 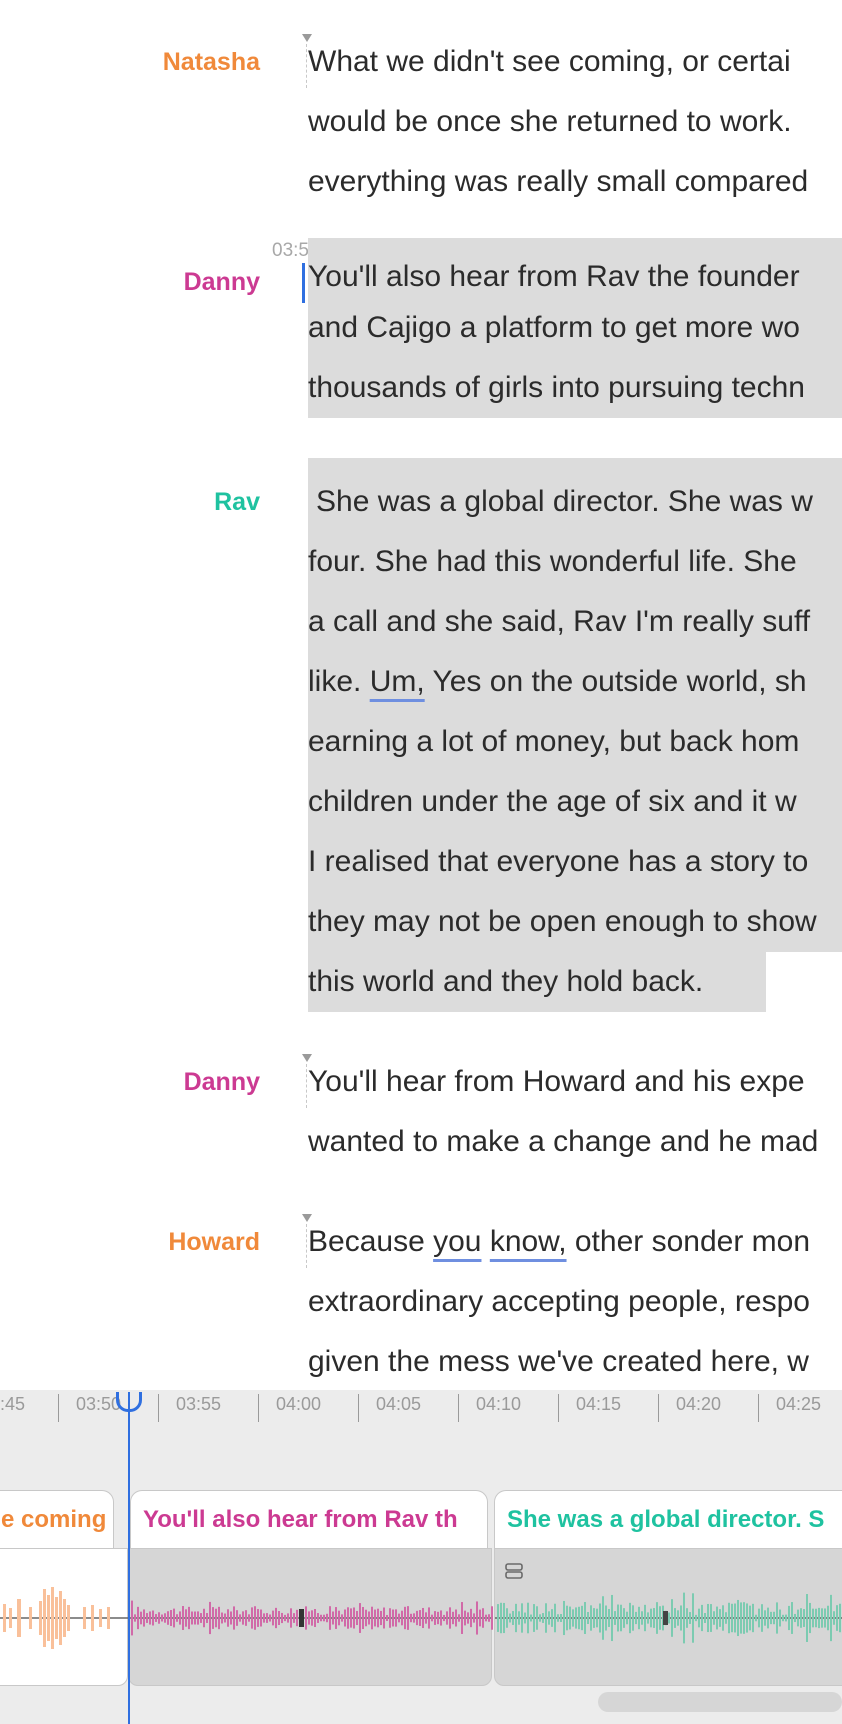 I want to click on clip-title-tab: She was a global director. S, so click(x=668, y=1519).